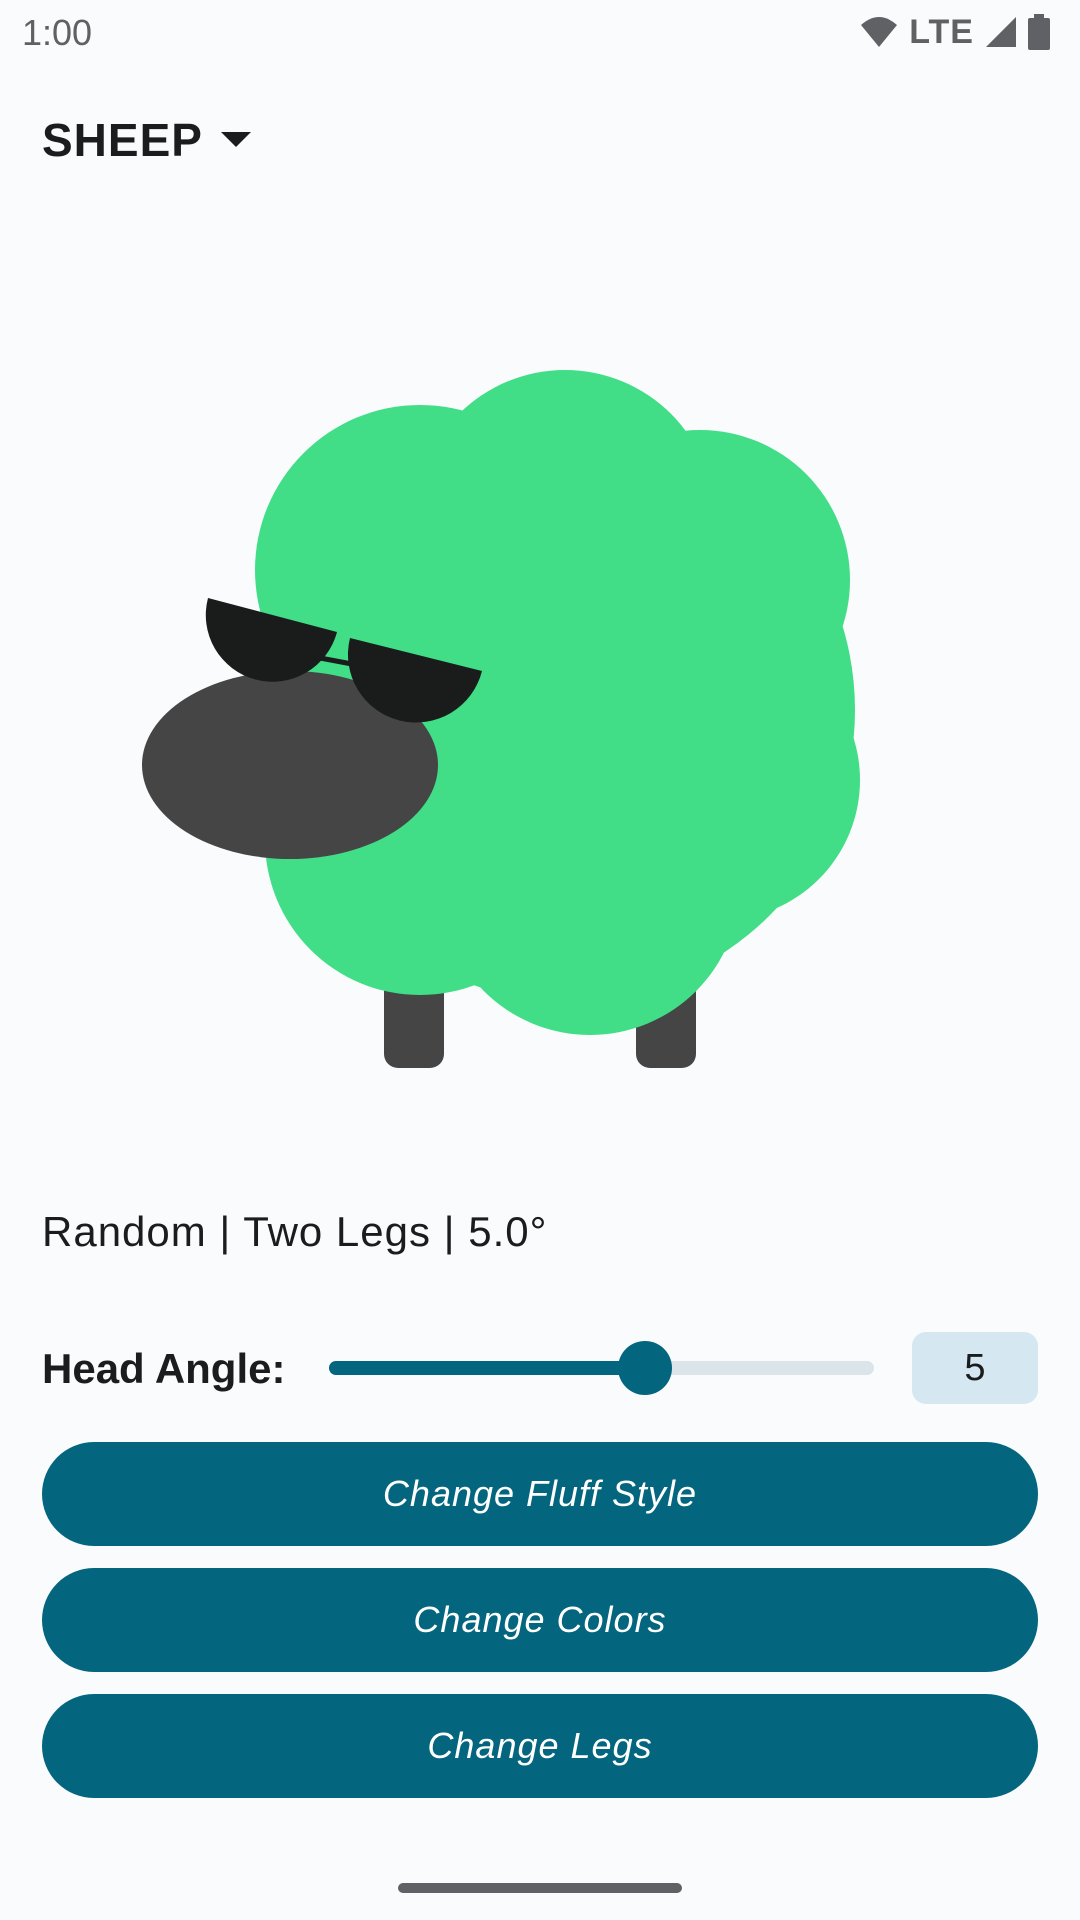 This screenshot has width=1080, height=1920. What do you see at coordinates (1001, 32) in the screenshot?
I see `cellular-signal-icon` at bounding box center [1001, 32].